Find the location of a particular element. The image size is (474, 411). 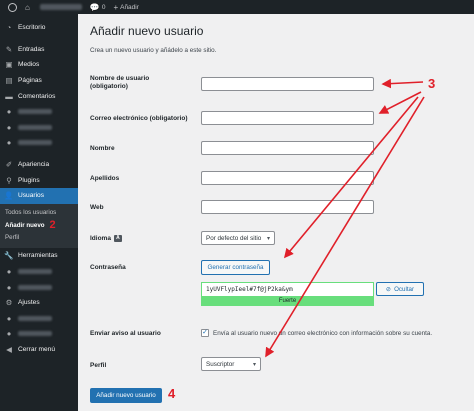

sidebar-item-label: Entradas is located at coordinates (31, 49).